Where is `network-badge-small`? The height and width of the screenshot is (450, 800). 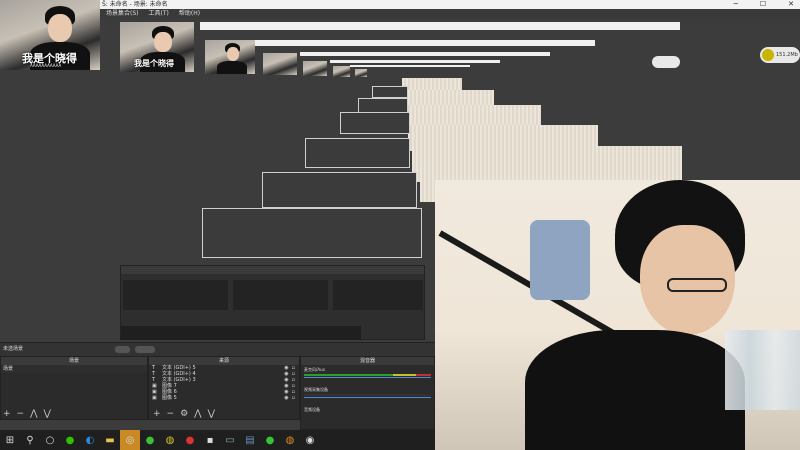
network-badge-small is located at coordinates (666, 62).